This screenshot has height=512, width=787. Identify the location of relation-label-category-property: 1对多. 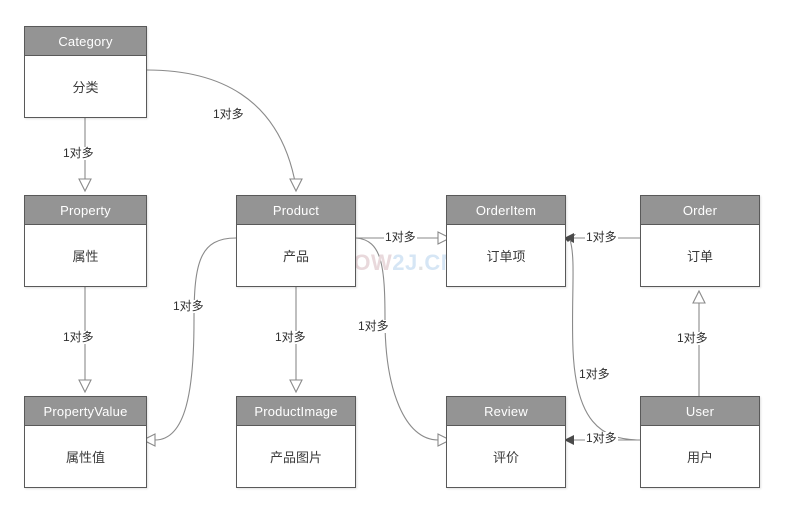
(78, 153).